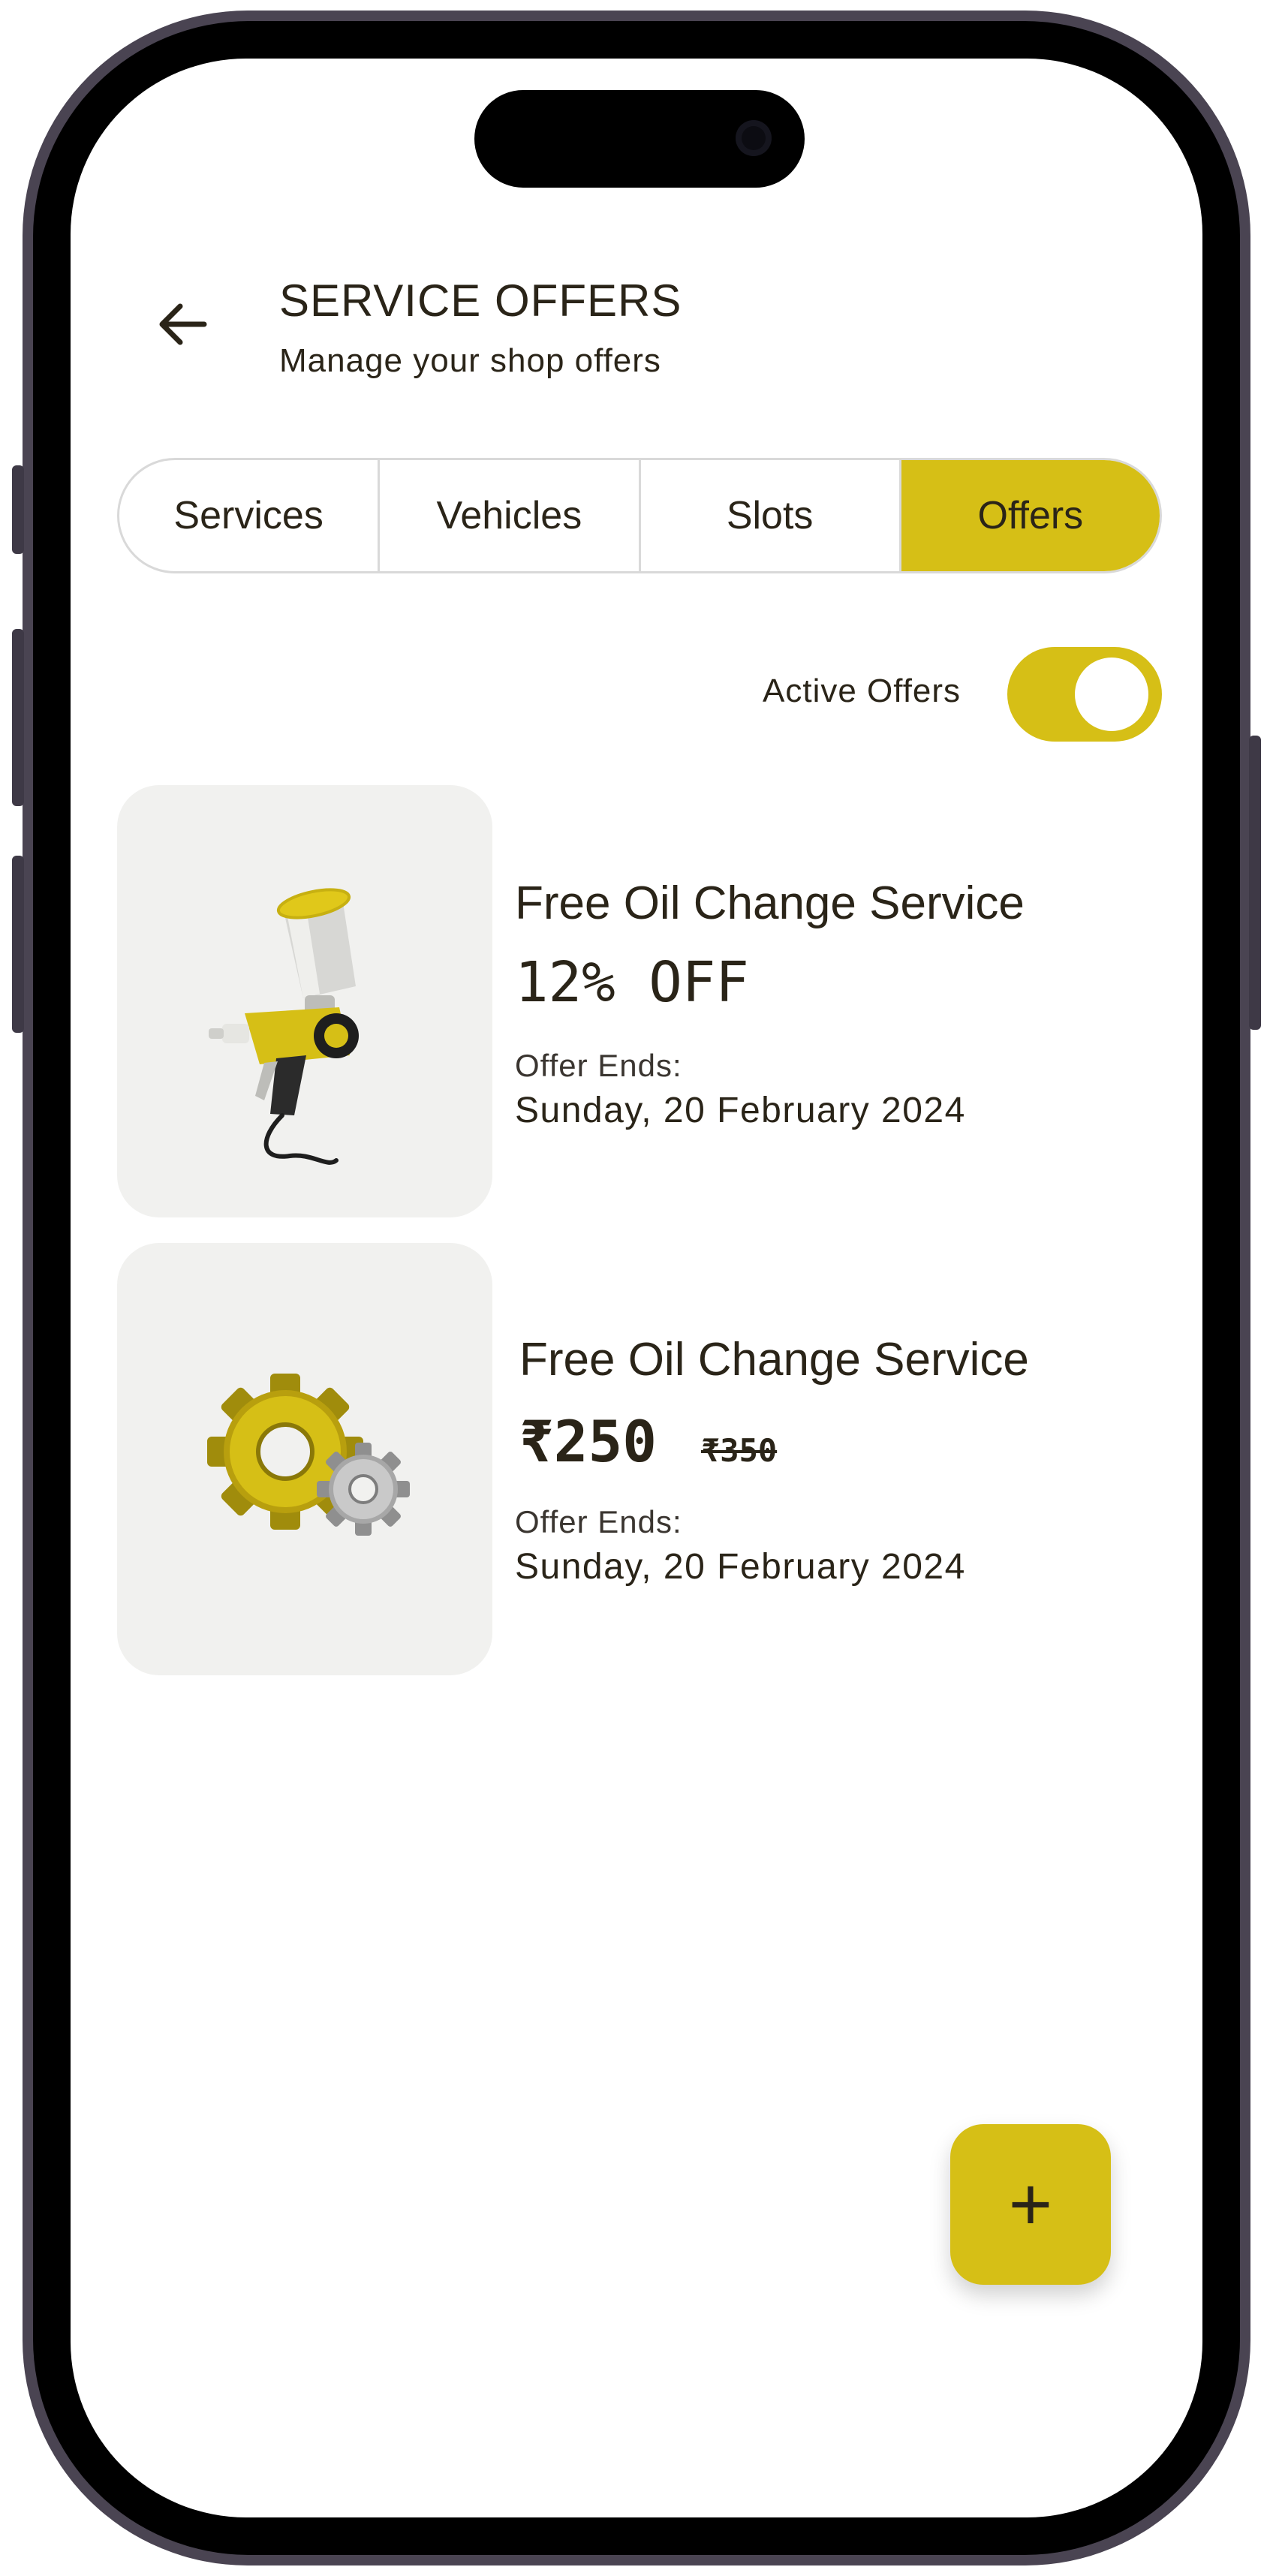 This screenshot has width=1273, height=2576. What do you see at coordinates (284, 1026) in the screenshot?
I see `spray-gun-icon` at bounding box center [284, 1026].